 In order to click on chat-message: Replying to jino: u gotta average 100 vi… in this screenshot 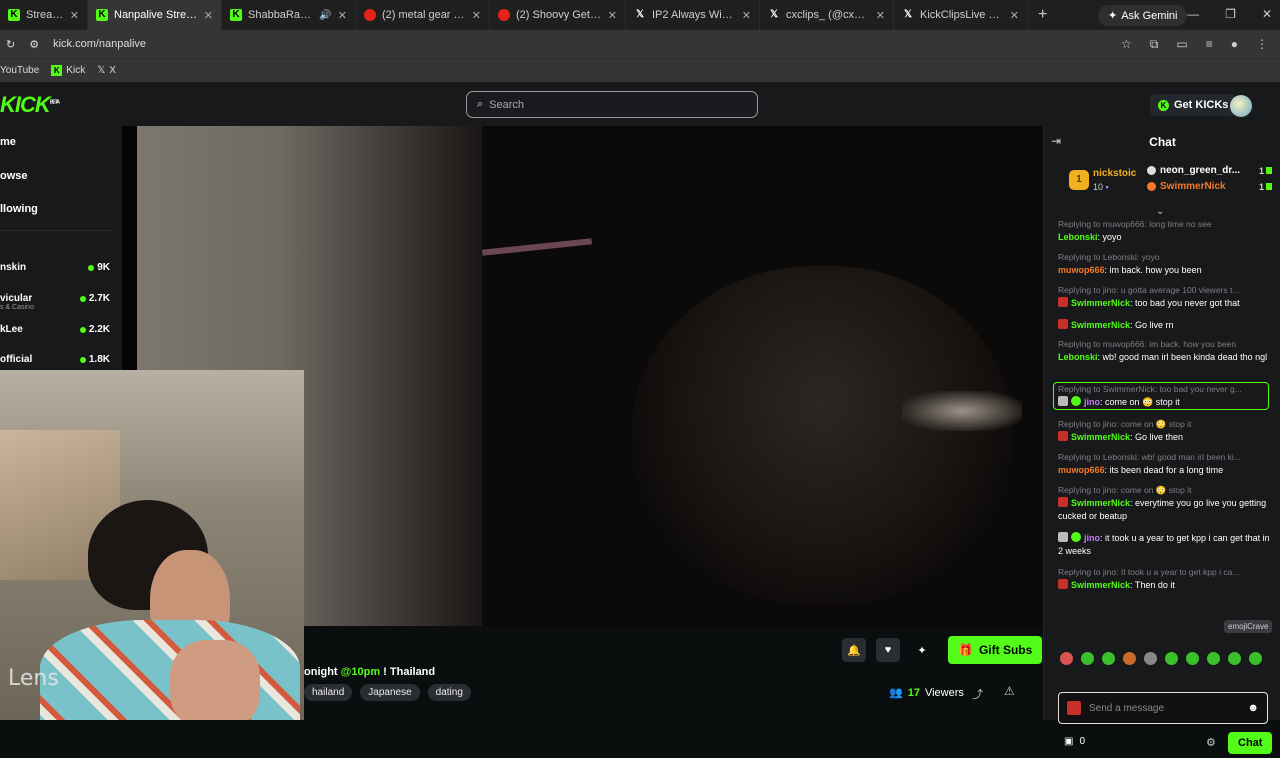, I will do `click(1164, 297)`.